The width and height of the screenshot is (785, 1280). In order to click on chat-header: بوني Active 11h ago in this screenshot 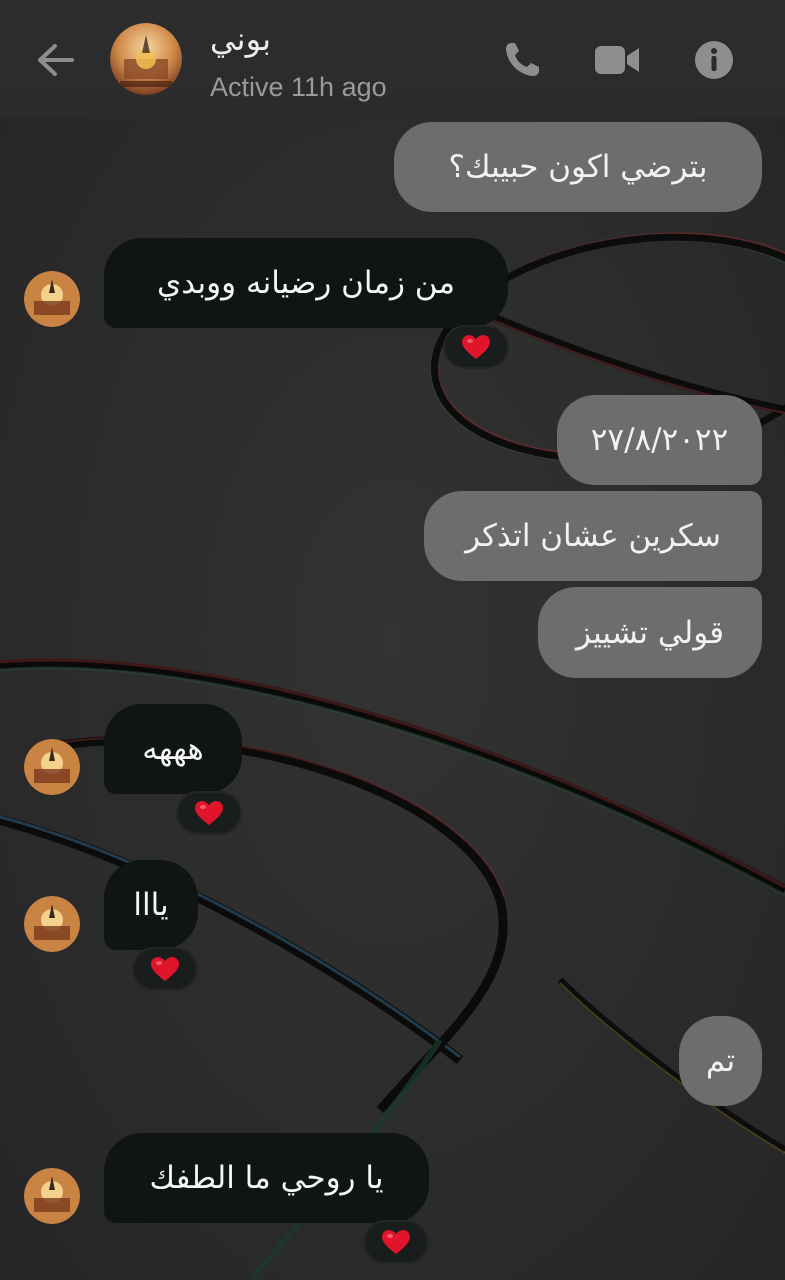, I will do `click(392, 59)`.